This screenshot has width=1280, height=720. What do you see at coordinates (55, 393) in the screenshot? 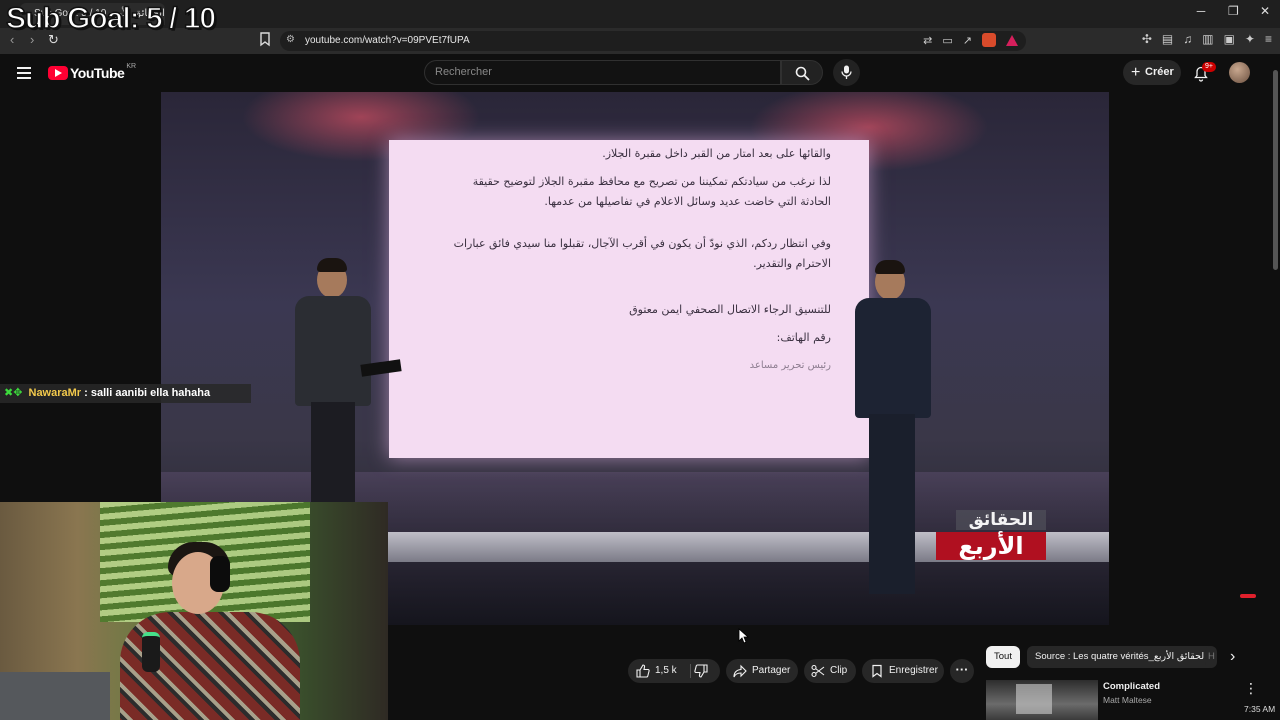
I see `chat-username: NawaraMr` at bounding box center [55, 393].